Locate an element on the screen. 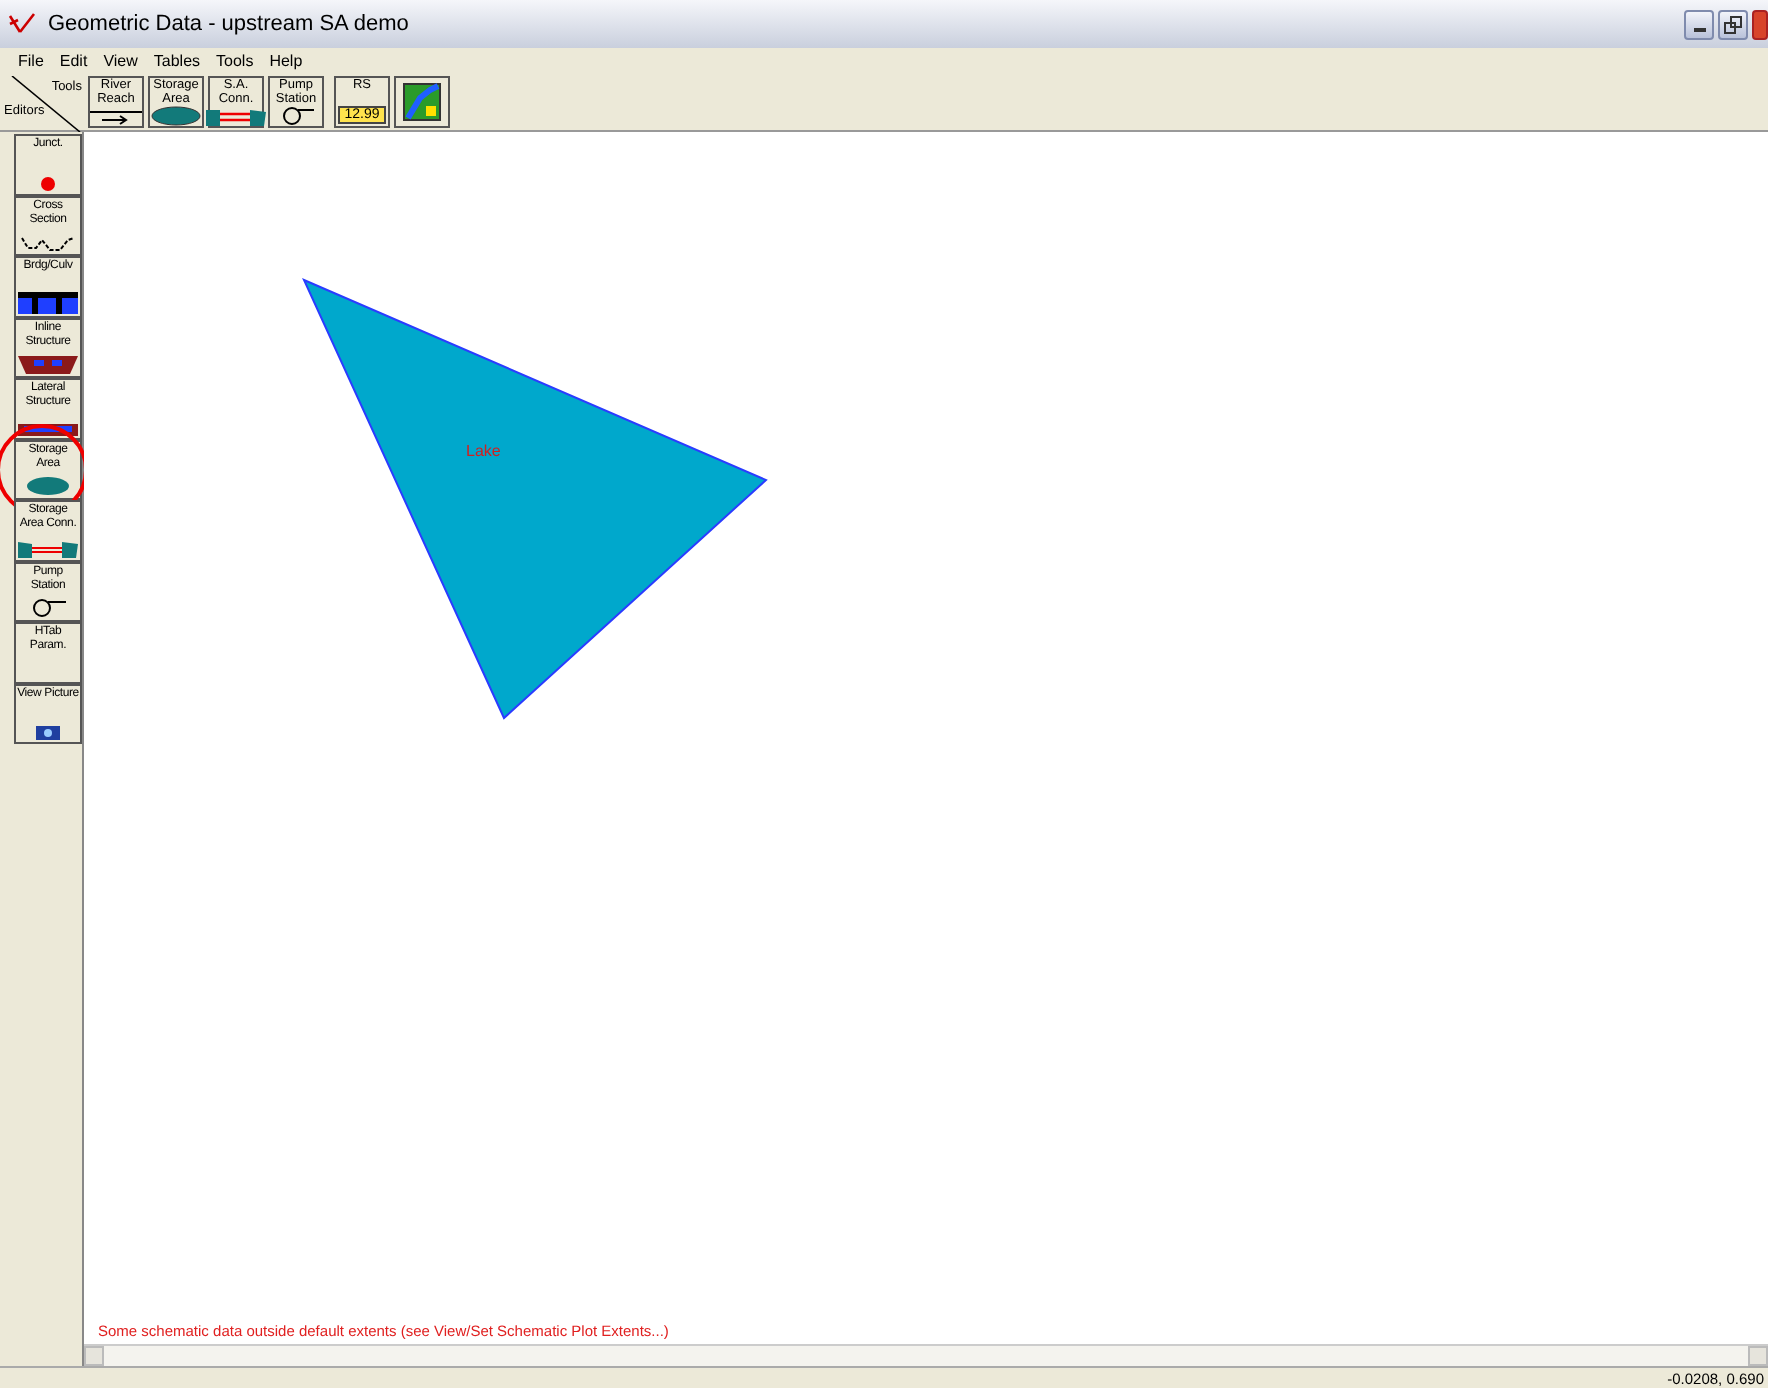 This screenshot has height=1388, width=1768. pump-icon is located at coordinates (48, 608).